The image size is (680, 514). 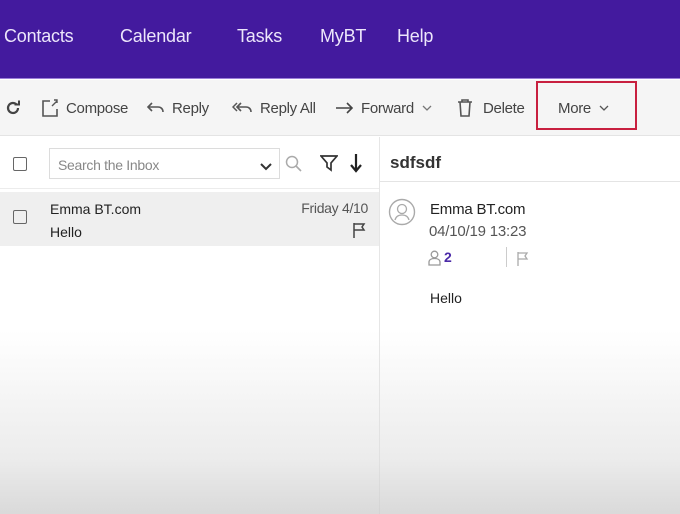 What do you see at coordinates (448, 257) in the screenshot?
I see `recipient-count: 2` at bounding box center [448, 257].